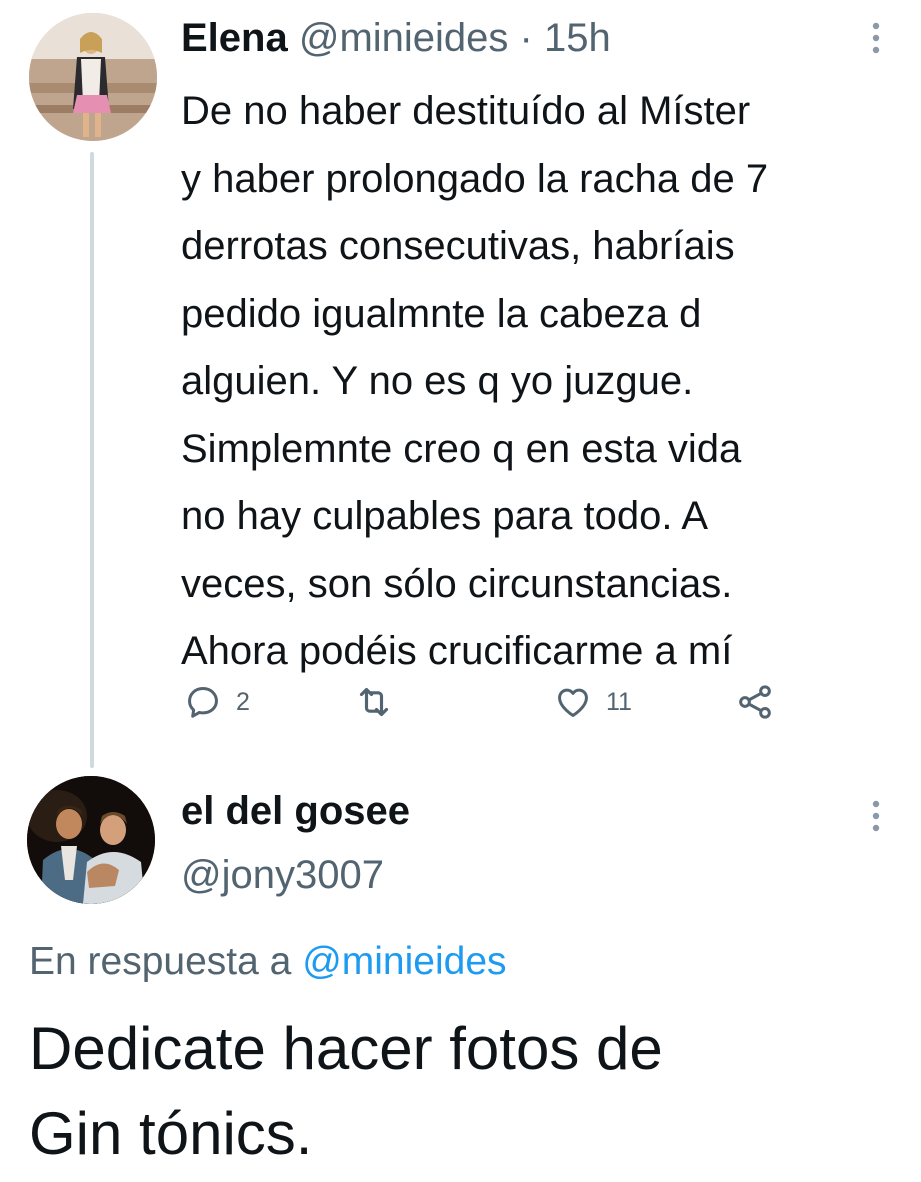 The width and height of the screenshot is (921, 1182). What do you see at coordinates (619, 701) in the screenshot?
I see `like-count: 11` at bounding box center [619, 701].